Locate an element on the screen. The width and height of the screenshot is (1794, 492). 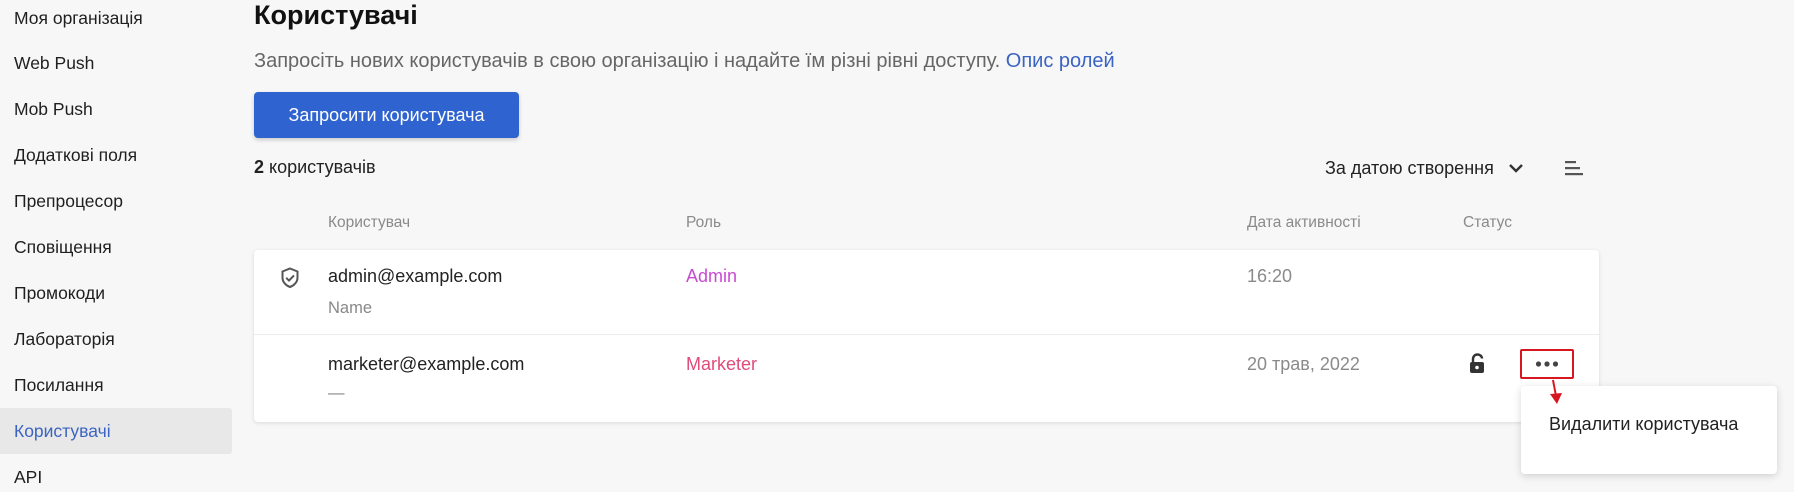
sidebar-item-label: Препроцесор is located at coordinates (68, 200).